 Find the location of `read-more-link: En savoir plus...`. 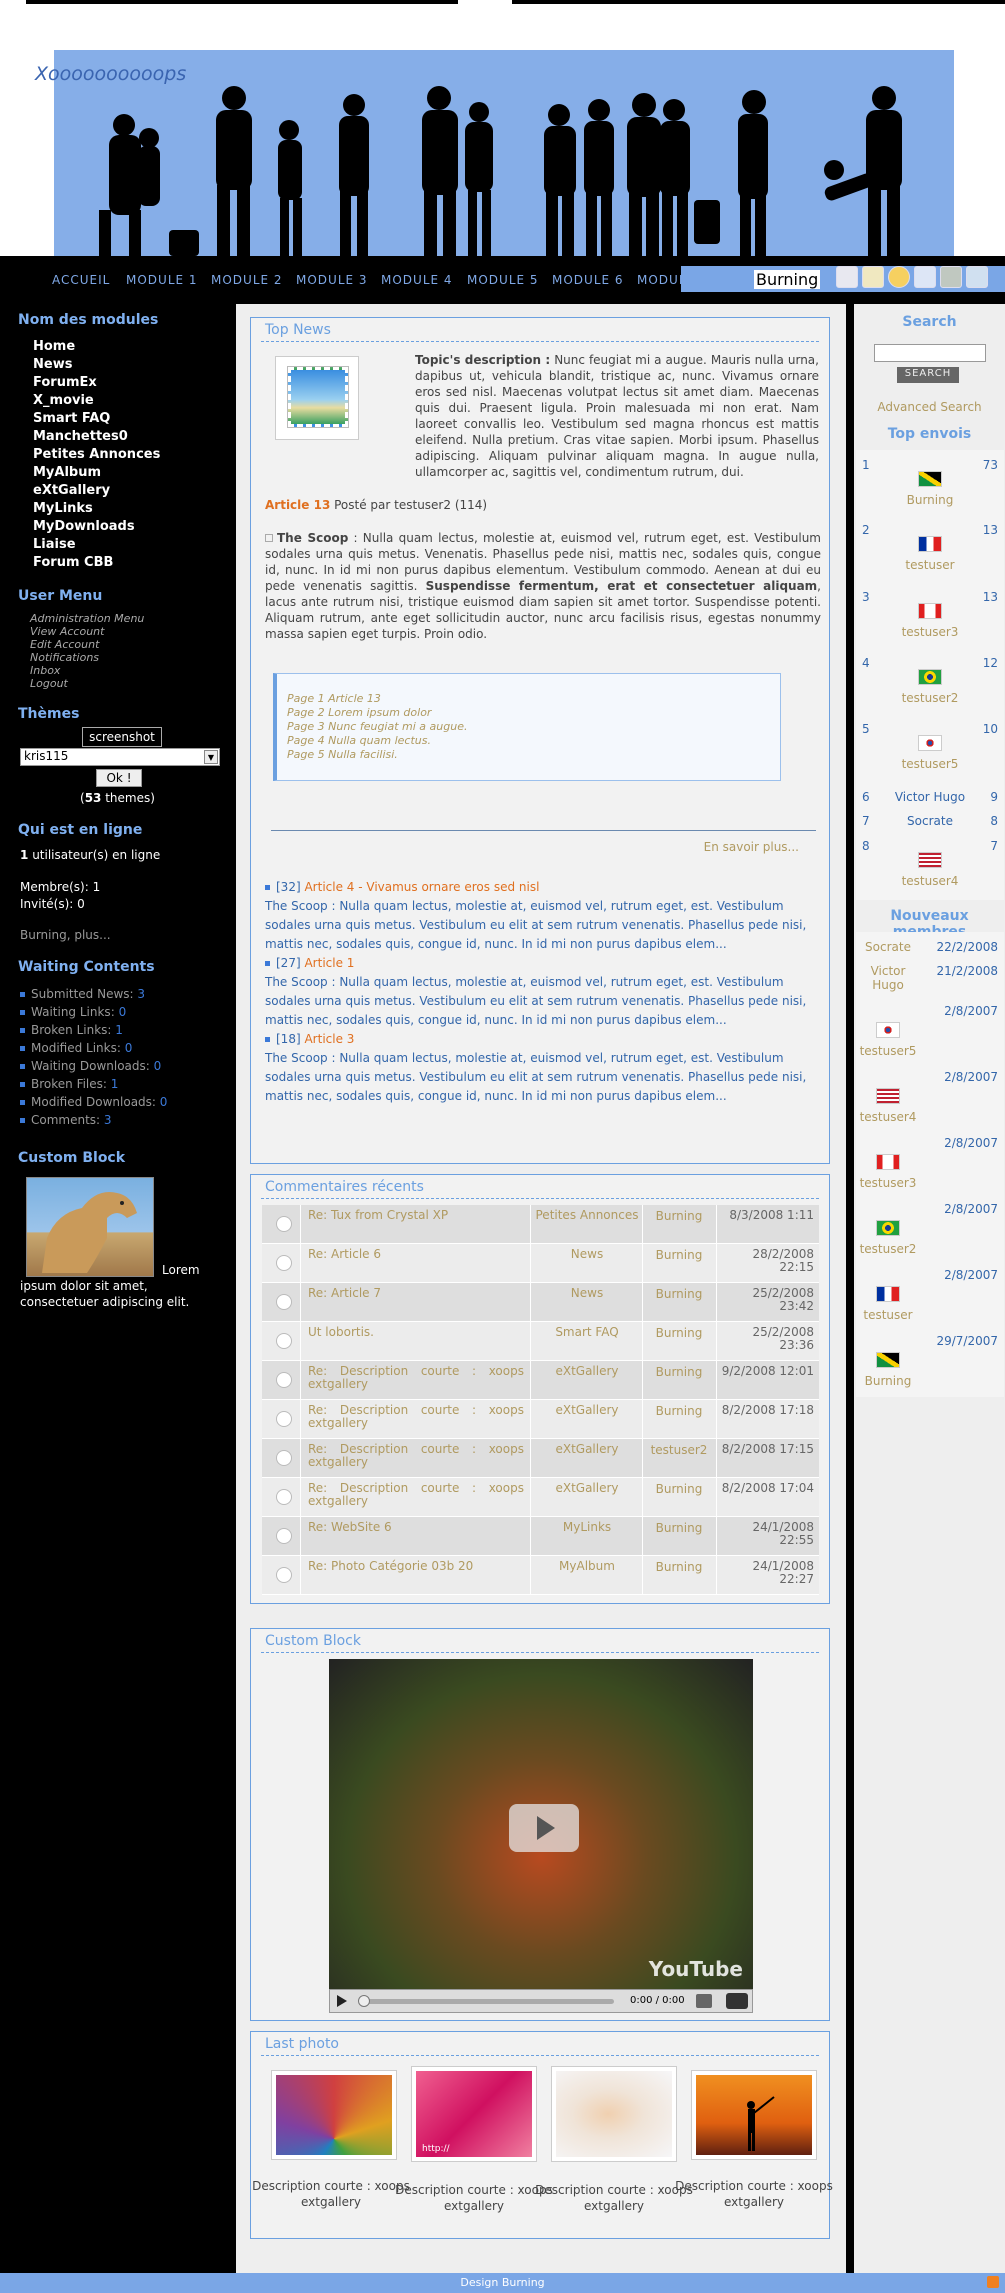

read-more-link: En savoir plus... is located at coordinates (751, 847).